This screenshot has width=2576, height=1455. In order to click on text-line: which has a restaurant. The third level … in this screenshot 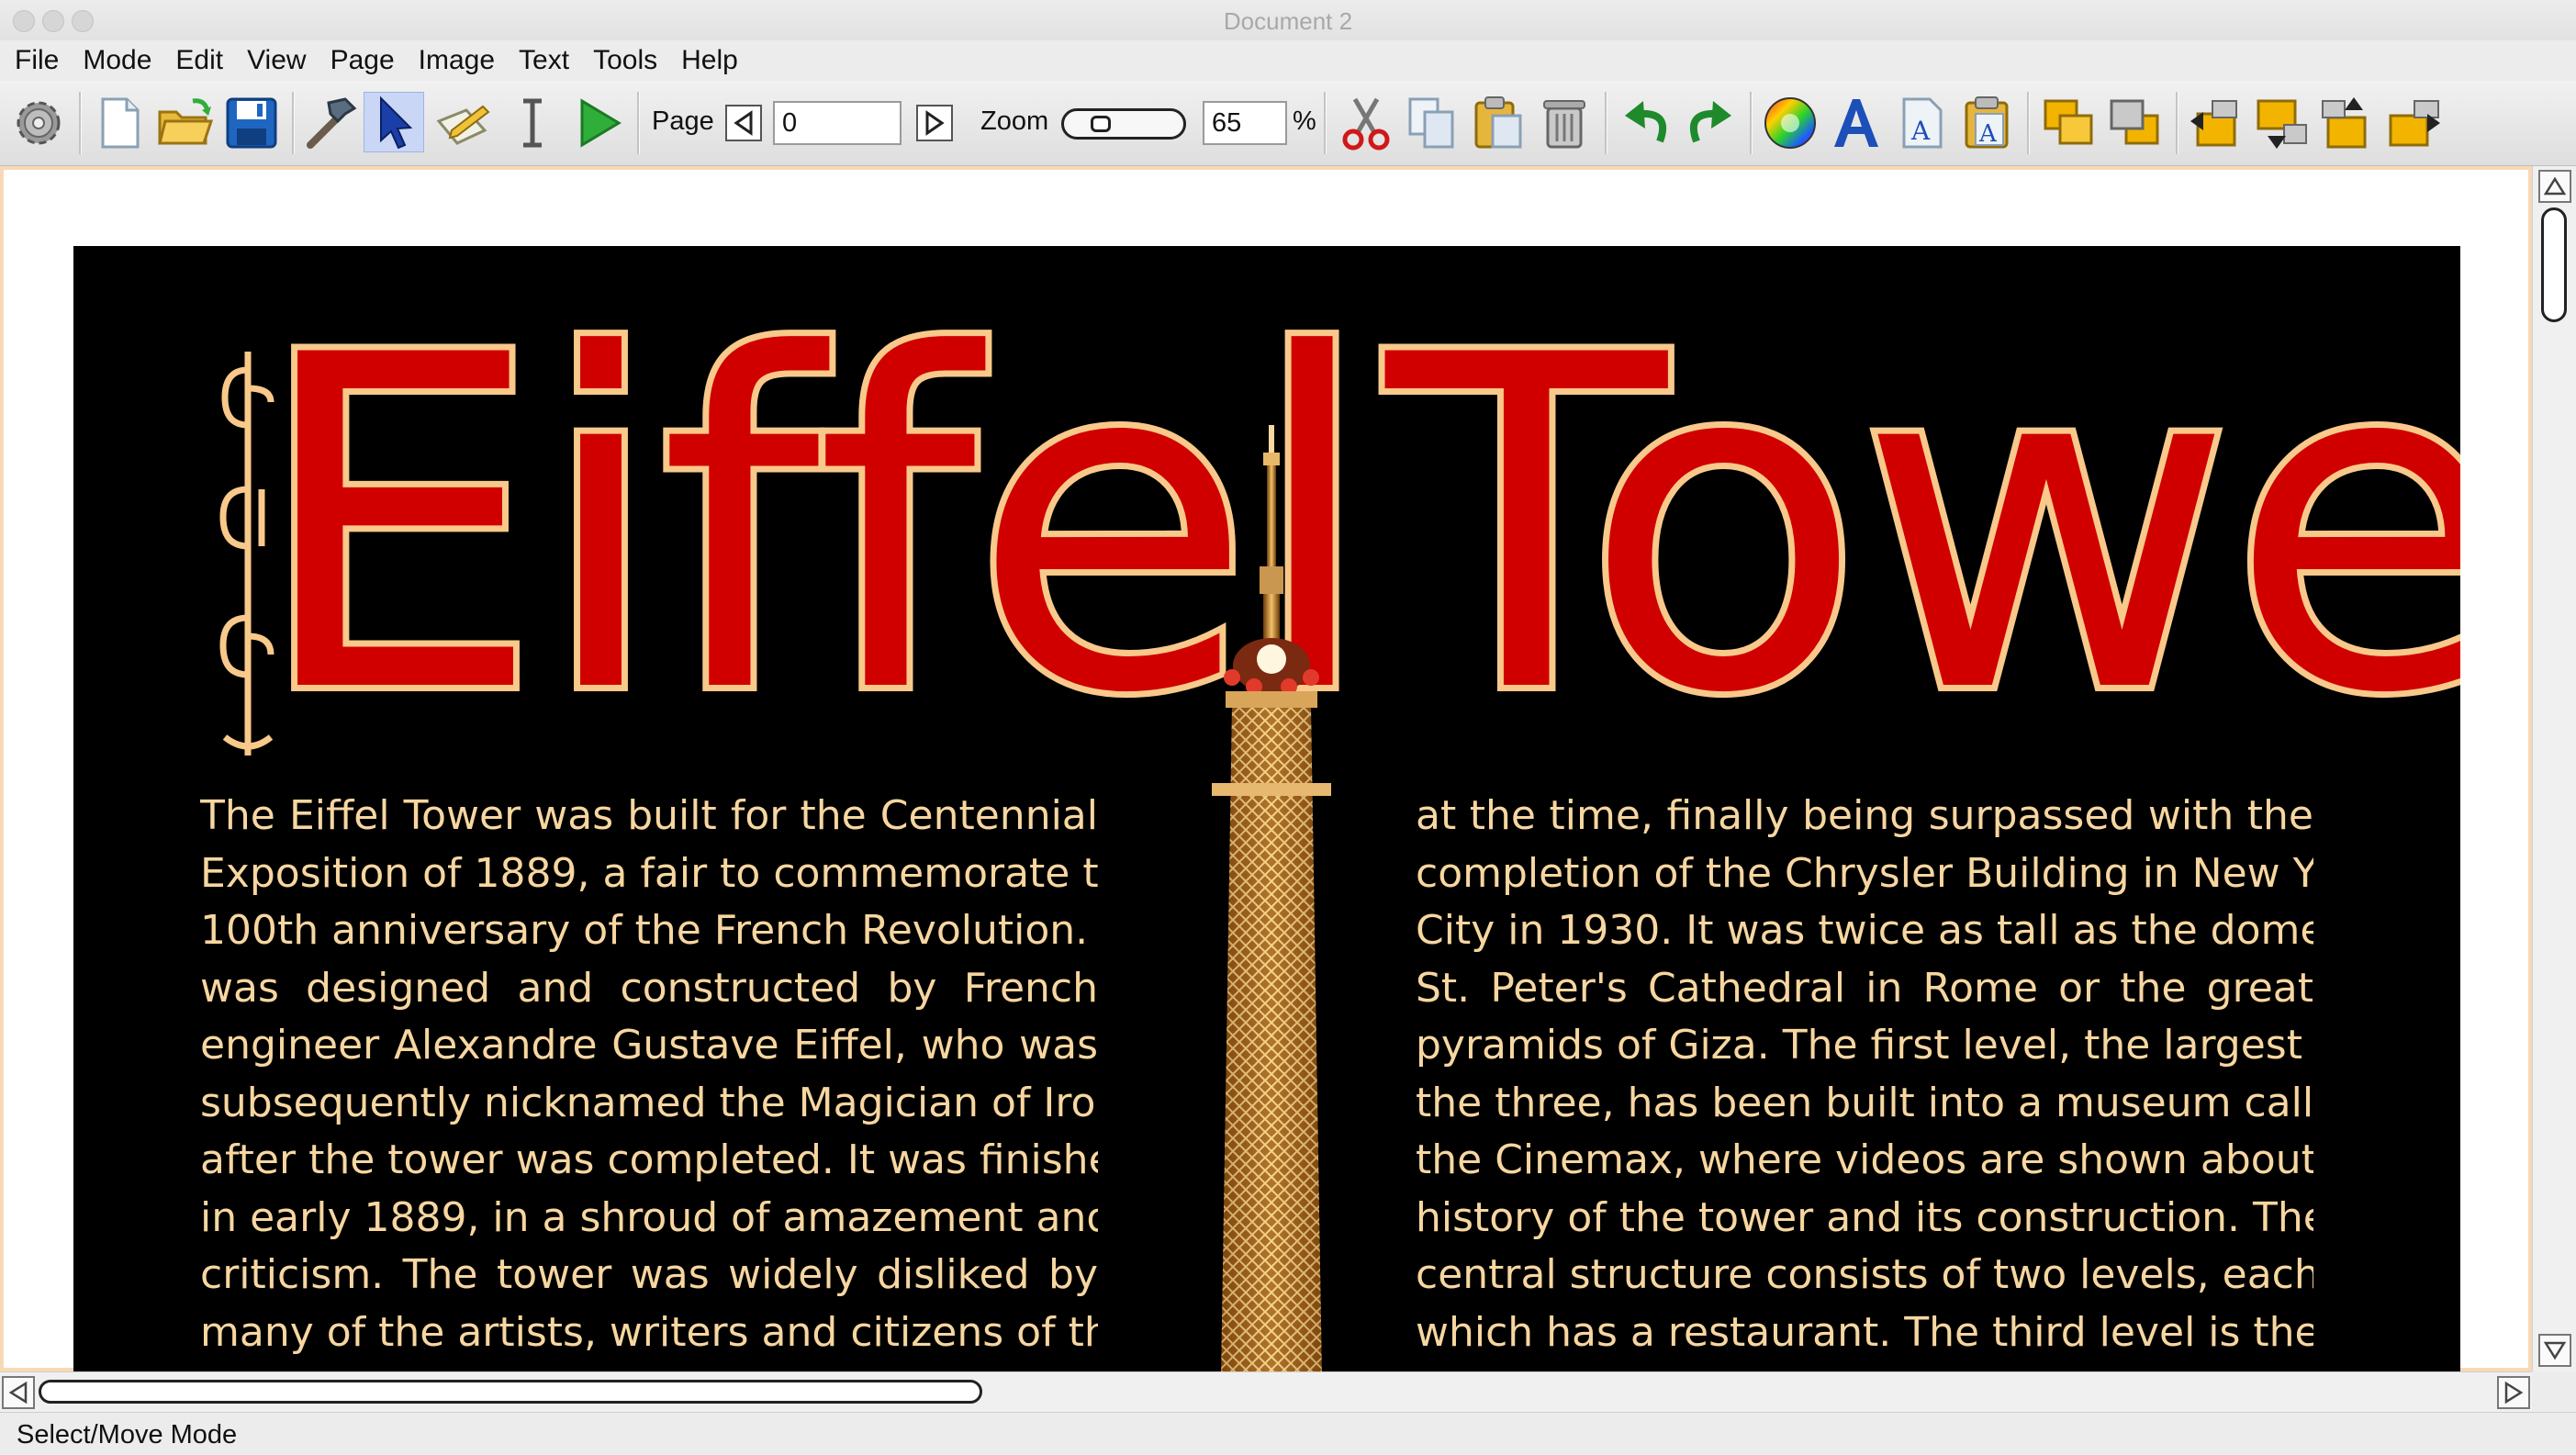, I will do `click(1864, 1332)`.